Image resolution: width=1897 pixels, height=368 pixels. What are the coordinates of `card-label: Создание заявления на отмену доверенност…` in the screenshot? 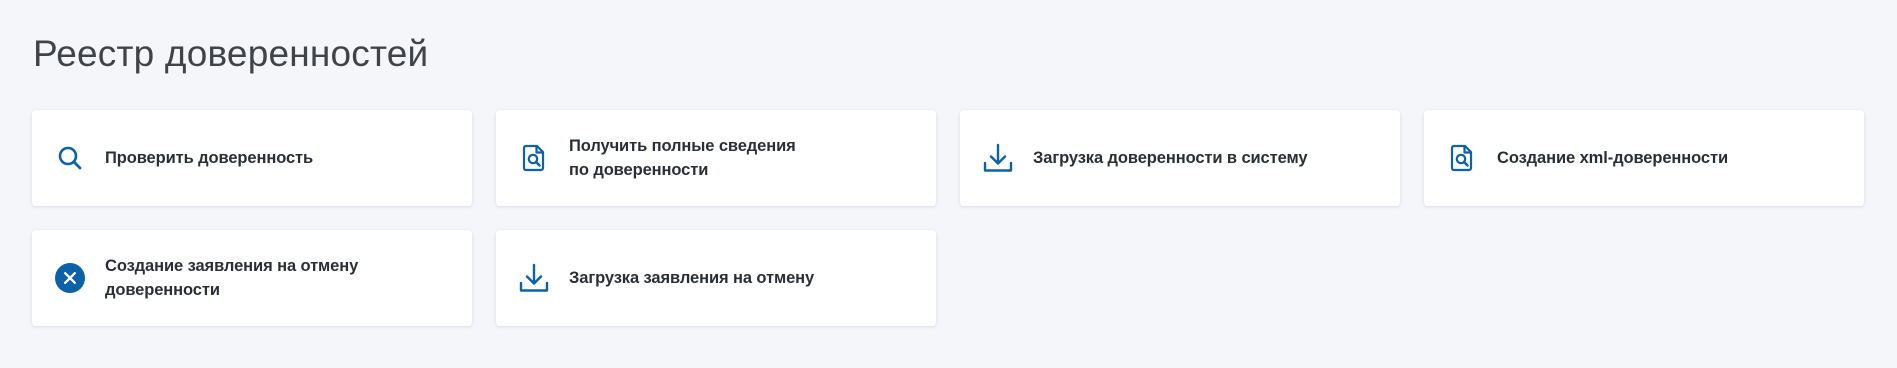 It's located at (232, 278).